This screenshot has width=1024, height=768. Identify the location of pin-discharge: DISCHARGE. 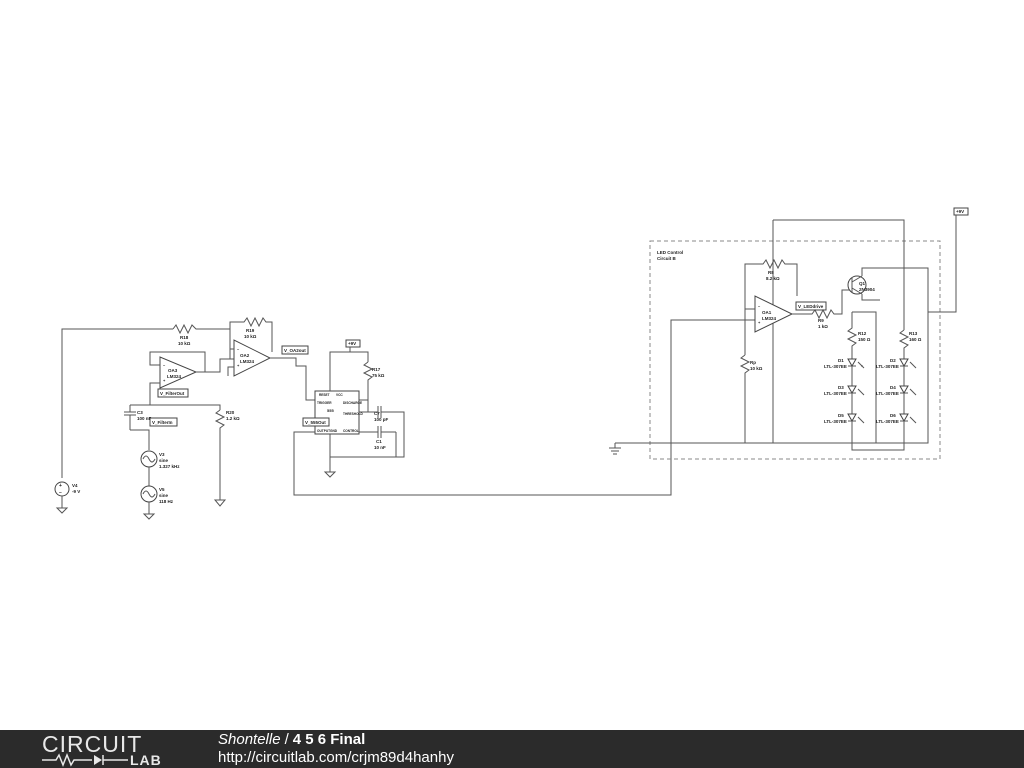
(352, 403).